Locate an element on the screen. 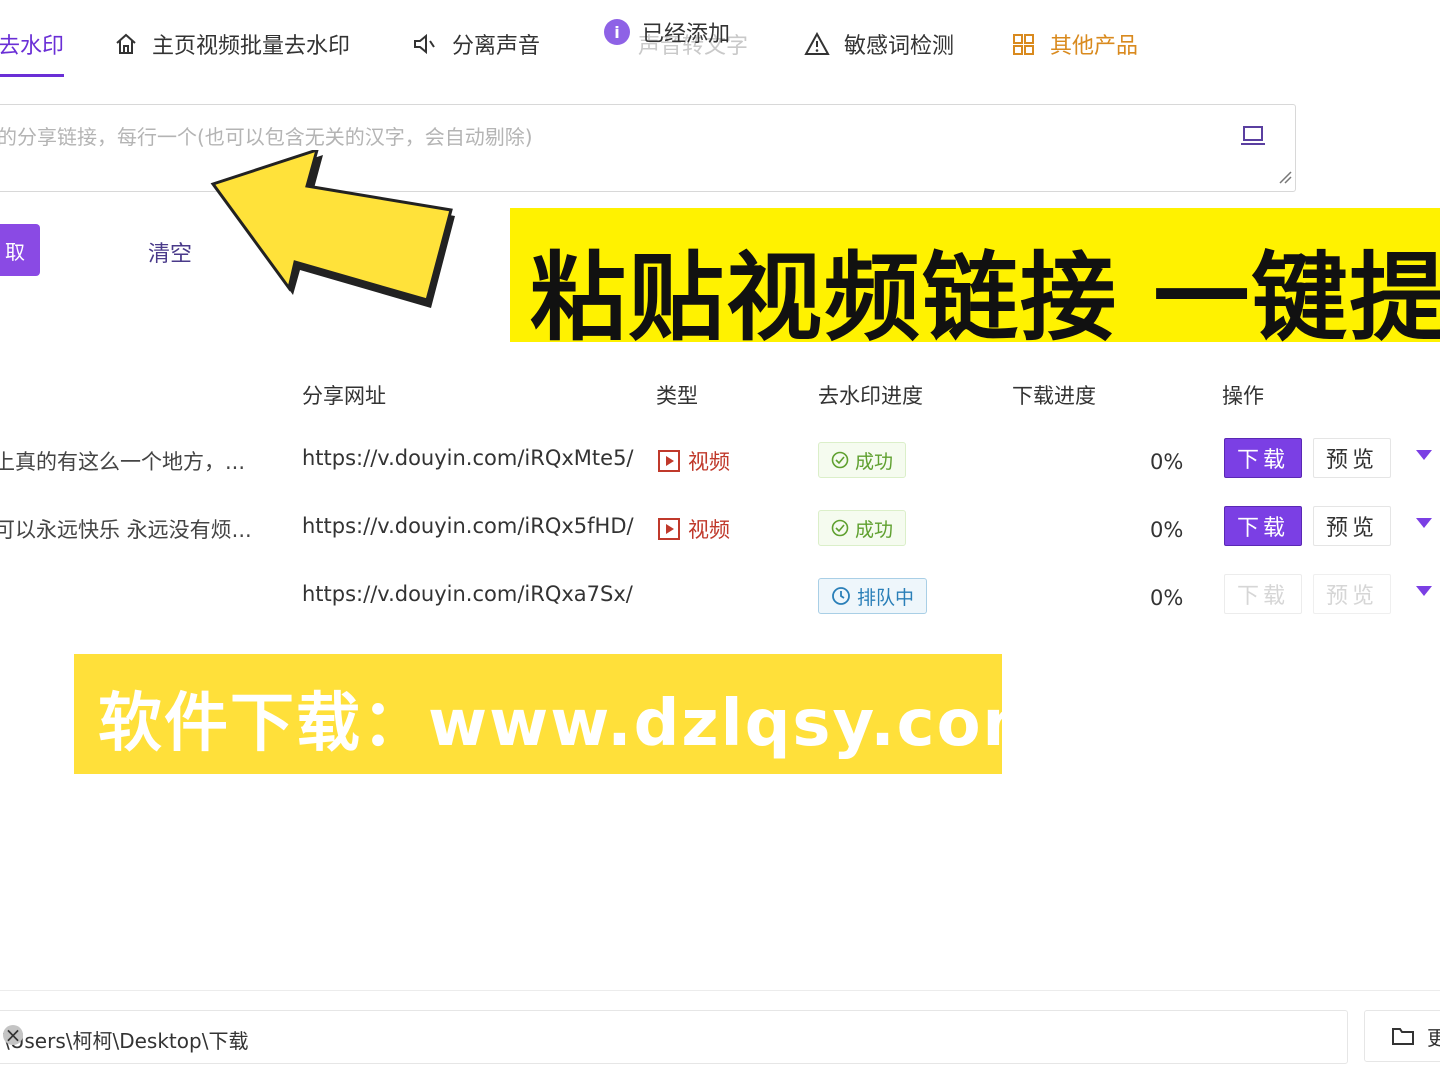 The height and width of the screenshot is (1080, 1440). clock-icon is located at coordinates (841, 596).